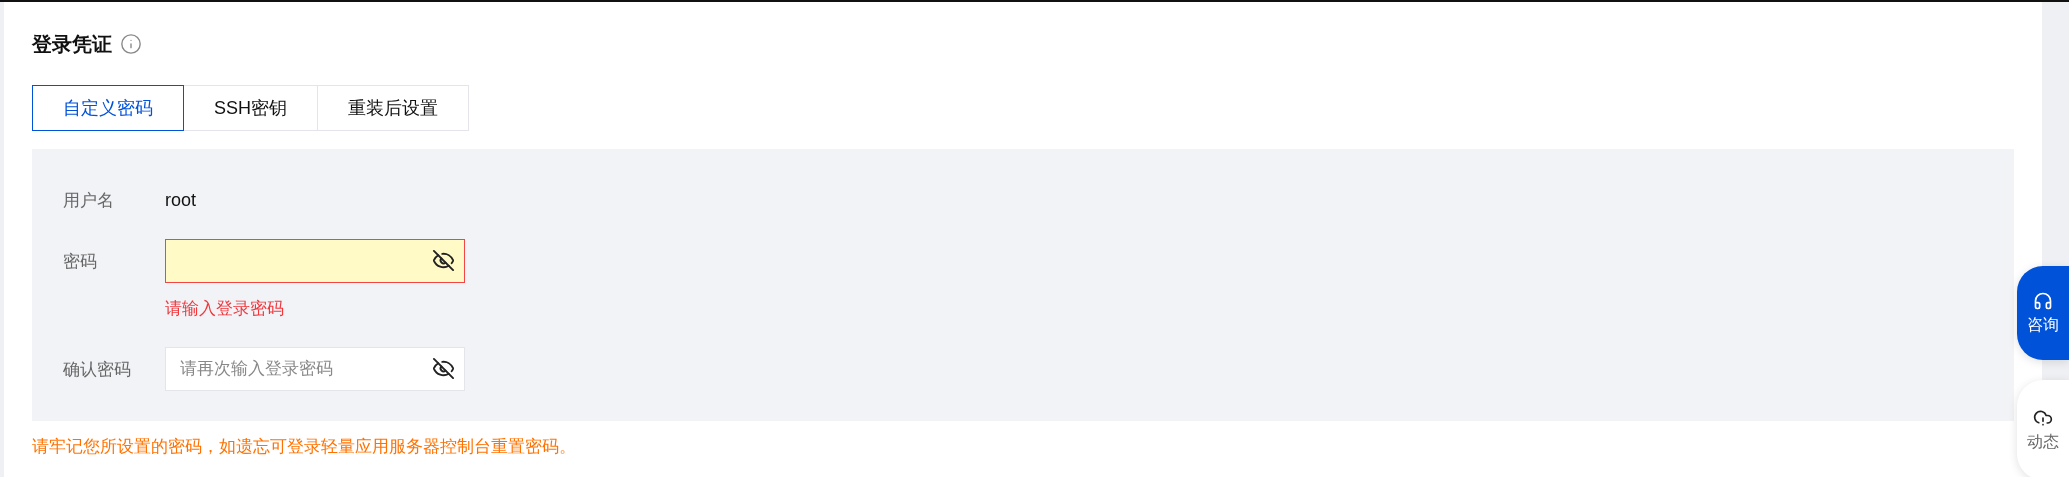  What do you see at coordinates (250, 108) in the screenshot?
I see `tab: SSH密钥` at bounding box center [250, 108].